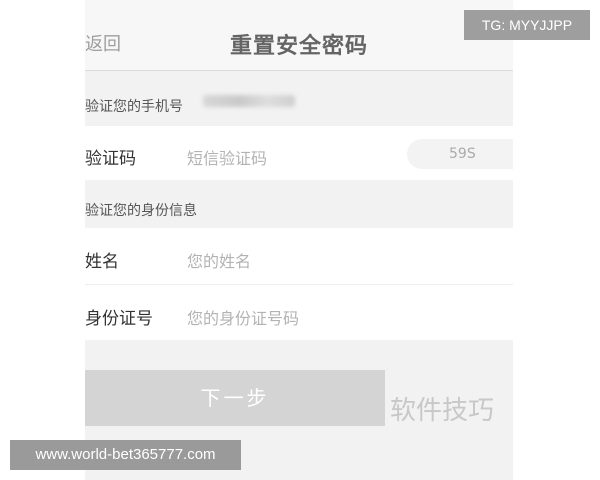  What do you see at coordinates (110, 159) in the screenshot?
I see `sms-code-label: 验证码` at bounding box center [110, 159].